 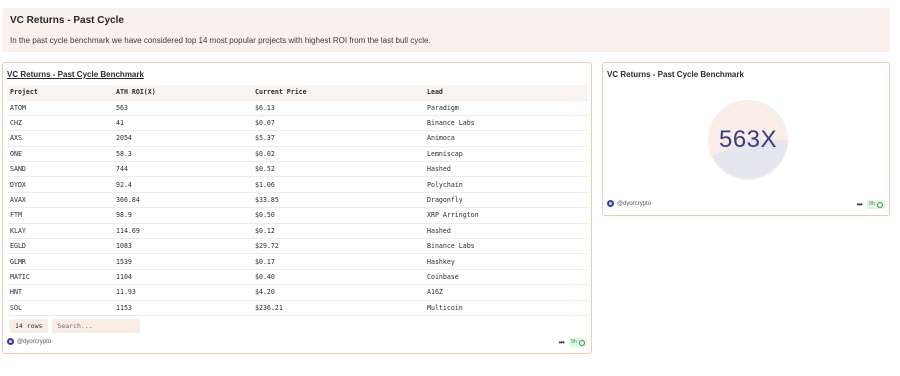 What do you see at coordinates (182, 261) in the screenshot?
I see `table-cell: 1539` at bounding box center [182, 261].